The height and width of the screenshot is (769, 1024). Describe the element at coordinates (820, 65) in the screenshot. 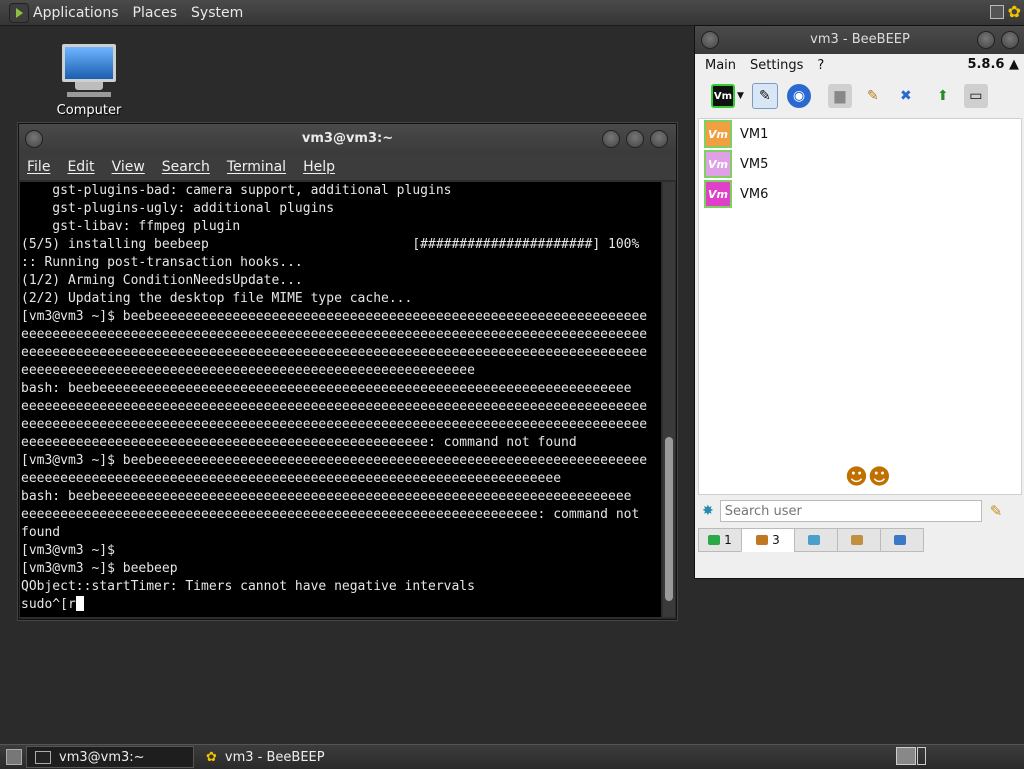

I see `menu-help: ?` at that location.